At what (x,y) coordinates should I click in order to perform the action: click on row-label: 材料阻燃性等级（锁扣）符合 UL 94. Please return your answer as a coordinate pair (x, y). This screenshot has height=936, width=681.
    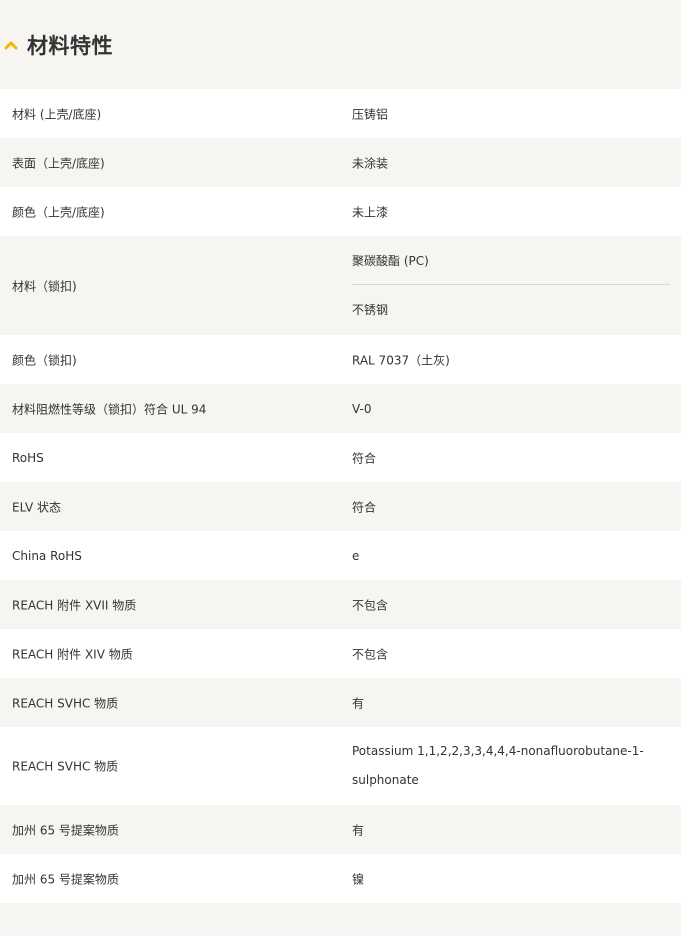
    Looking at the image, I should click on (109, 409).